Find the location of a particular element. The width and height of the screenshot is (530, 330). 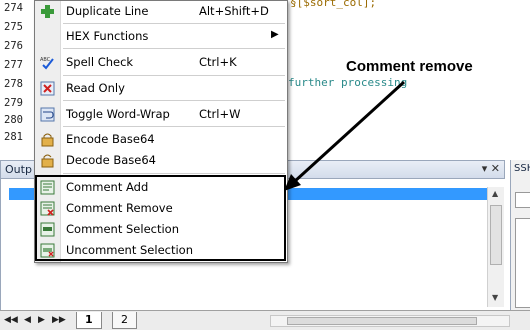

annotation-callout: Comment remove is located at coordinates (409, 66).